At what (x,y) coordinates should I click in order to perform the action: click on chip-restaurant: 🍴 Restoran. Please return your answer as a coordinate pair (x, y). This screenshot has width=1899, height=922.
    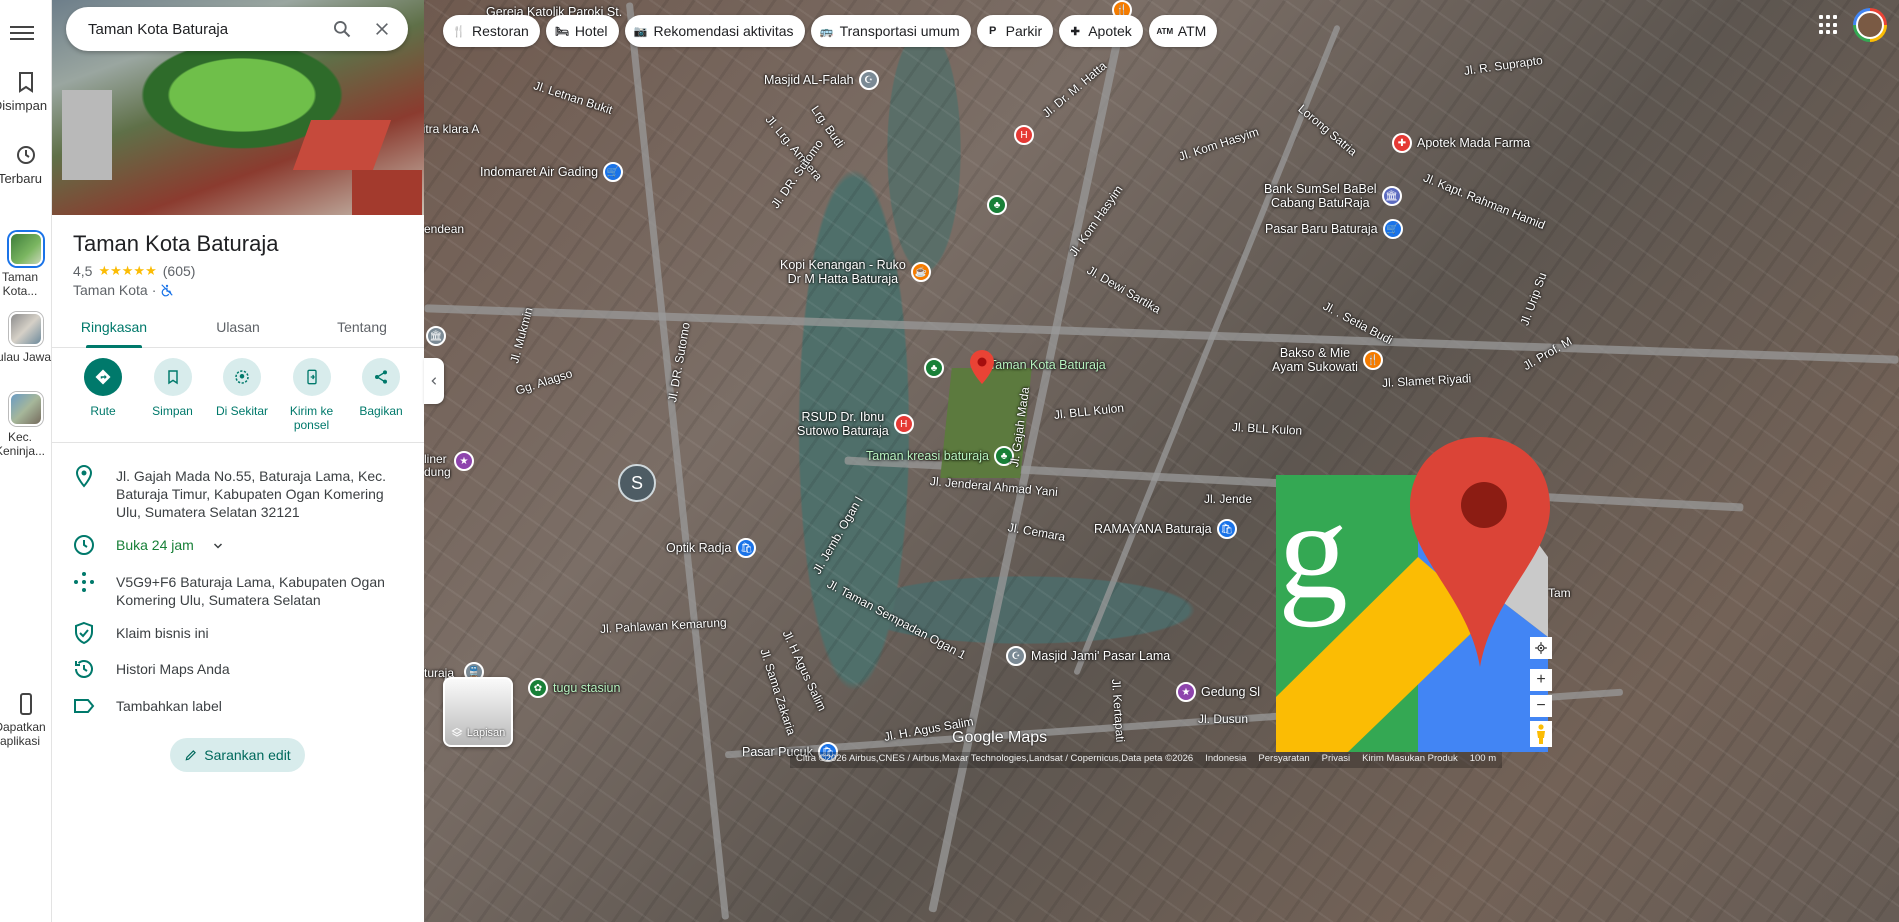
    Looking at the image, I should click on (491, 31).